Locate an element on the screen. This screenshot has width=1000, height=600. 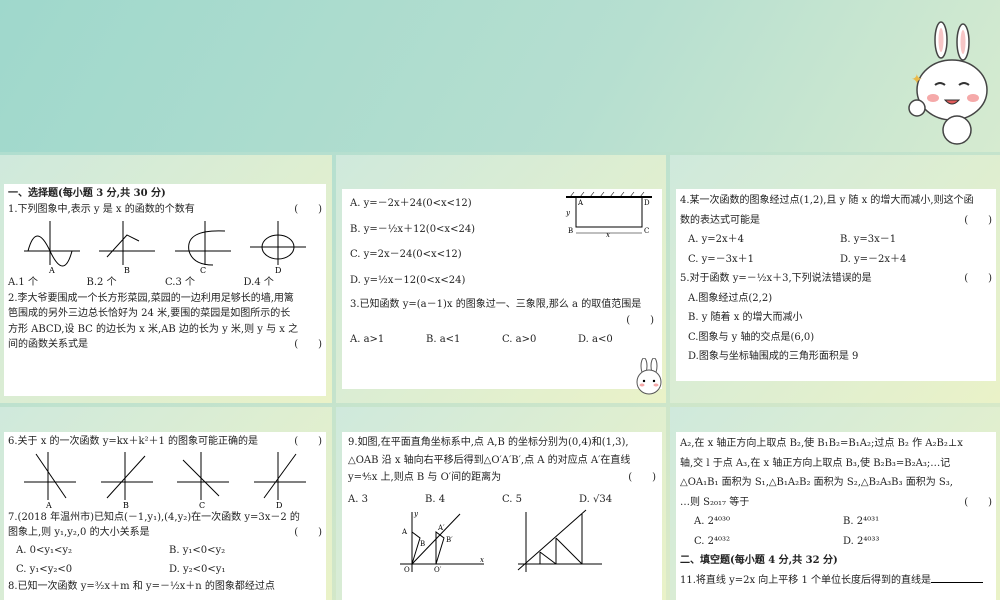
q9-translation-figure: y x A B O A′ B′ O′ is located at coordinates (442, 542).